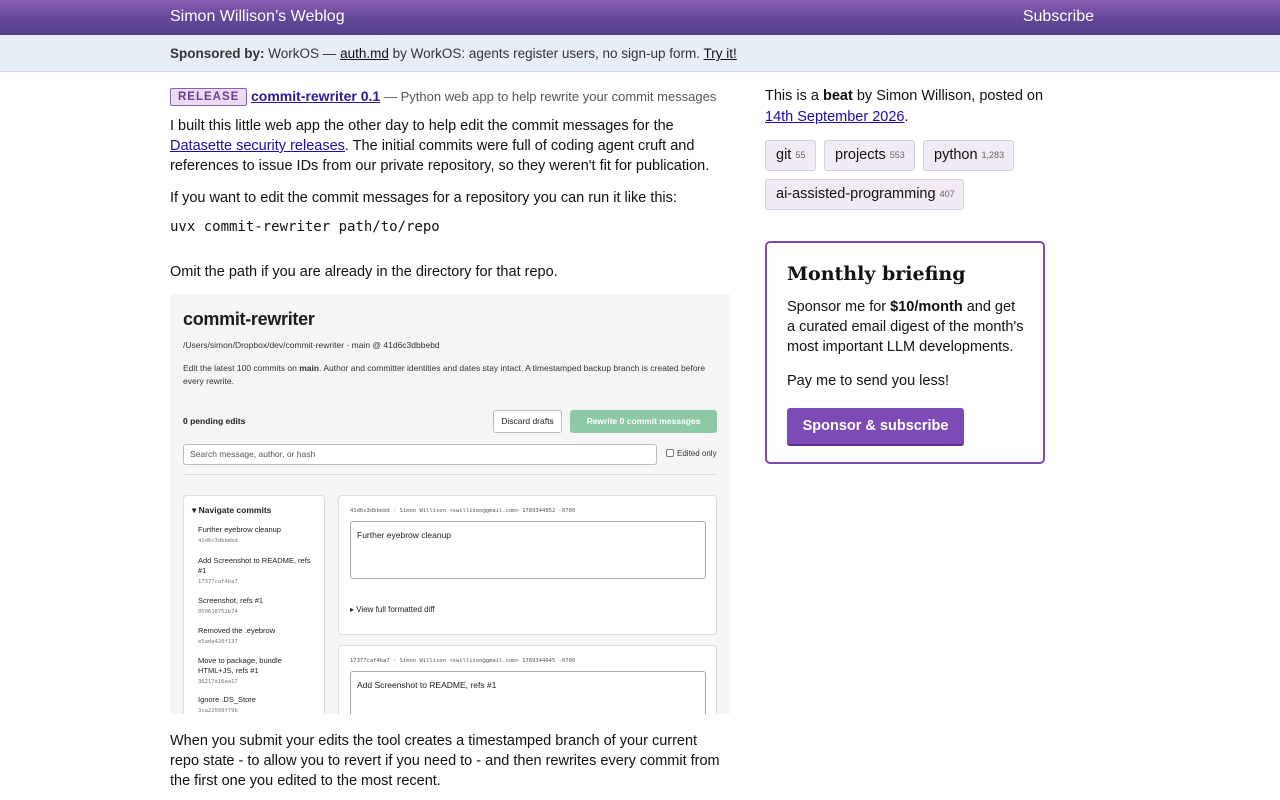 The height and width of the screenshot is (800, 1280). I want to click on tag-git: git 55, so click(790, 155).